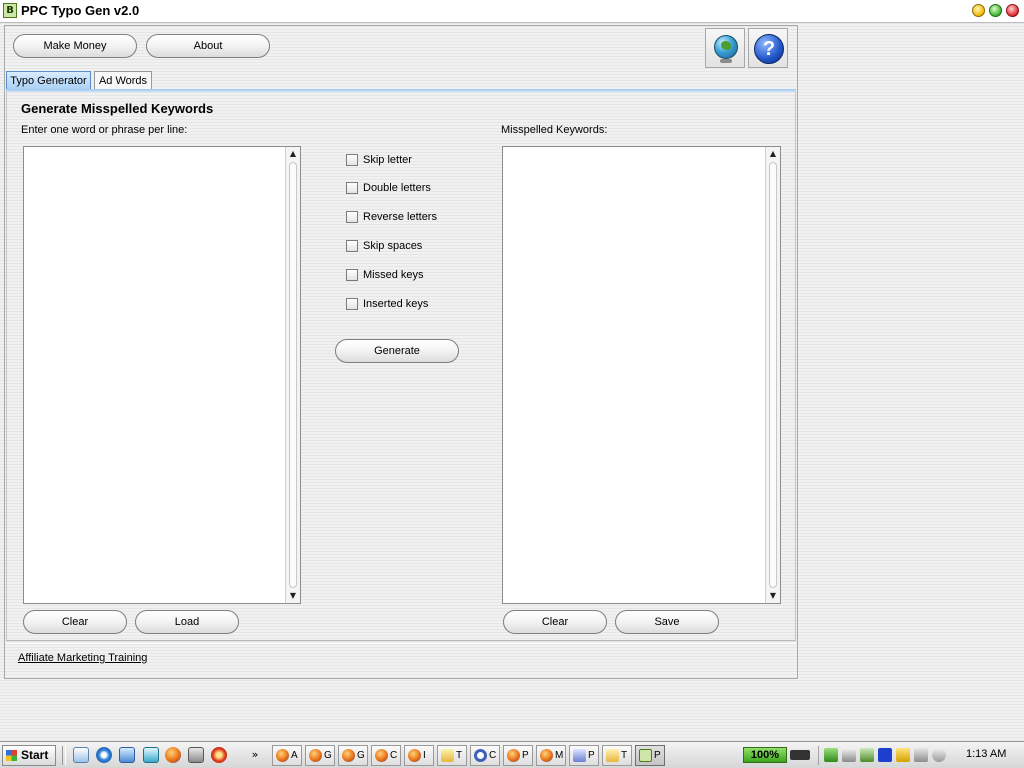 This screenshot has height=768, width=1024. I want to click on globe-icon, so click(726, 47).